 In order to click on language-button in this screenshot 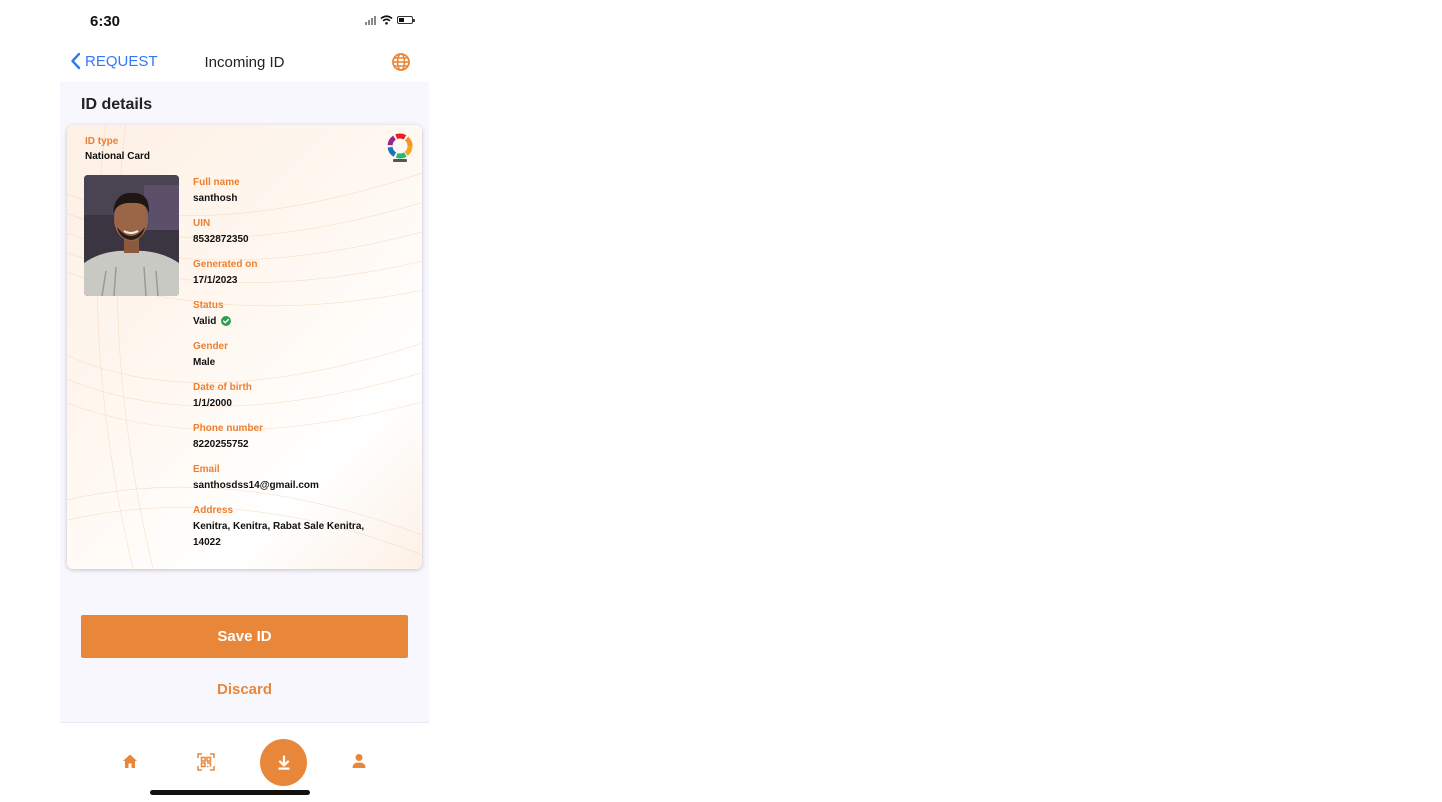, I will do `click(401, 64)`.